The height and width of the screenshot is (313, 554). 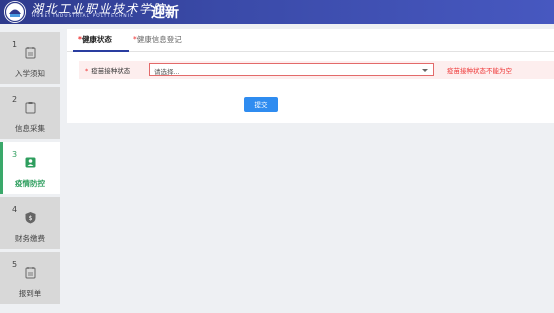 What do you see at coordinates (425, 70) in the screenshot?
I see `chevron-down-icon` at bounding box center [425, 70].